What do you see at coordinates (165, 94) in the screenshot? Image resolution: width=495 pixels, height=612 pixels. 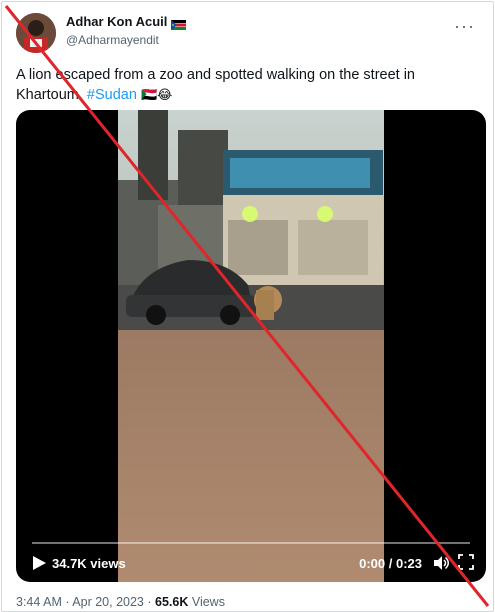 I see `laughing-emoji: 😂` at bounding box center [165, 94].